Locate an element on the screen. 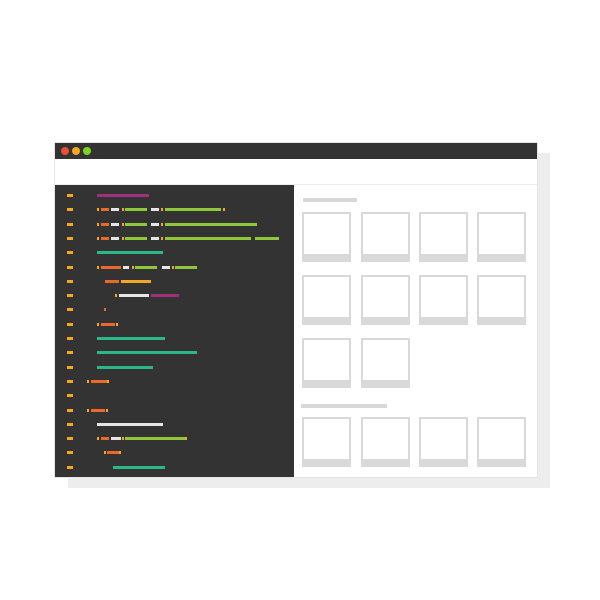 This screenshot has width=600, height=600. address-bar is located at coordinates (296, 172).